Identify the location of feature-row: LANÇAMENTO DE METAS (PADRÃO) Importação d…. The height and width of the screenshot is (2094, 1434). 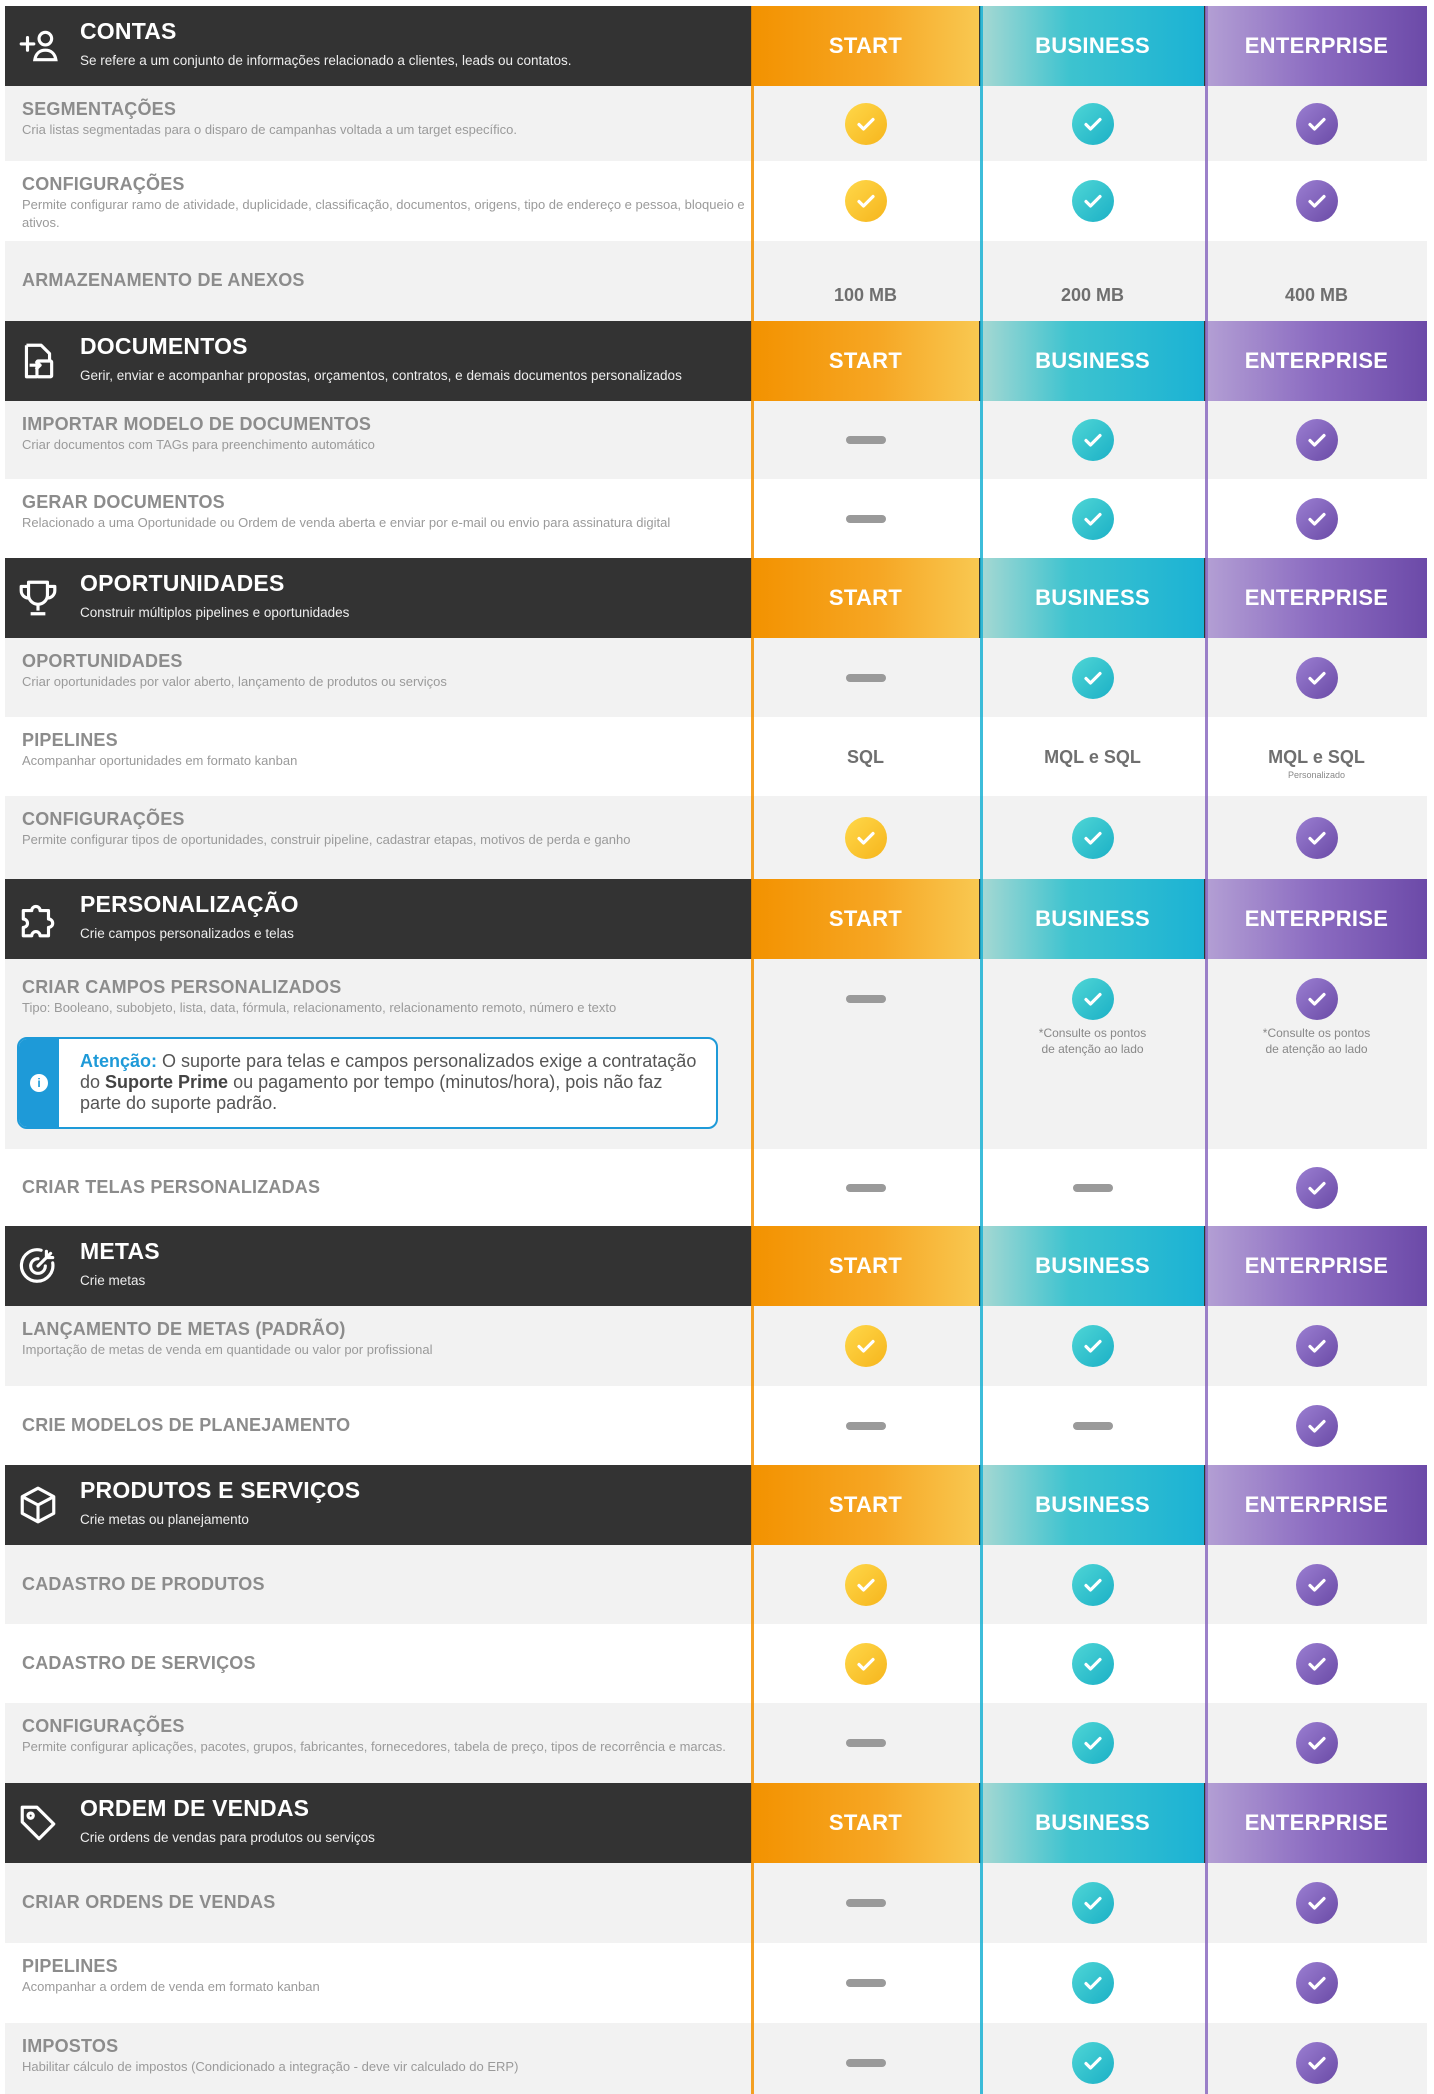
(716, 1346).